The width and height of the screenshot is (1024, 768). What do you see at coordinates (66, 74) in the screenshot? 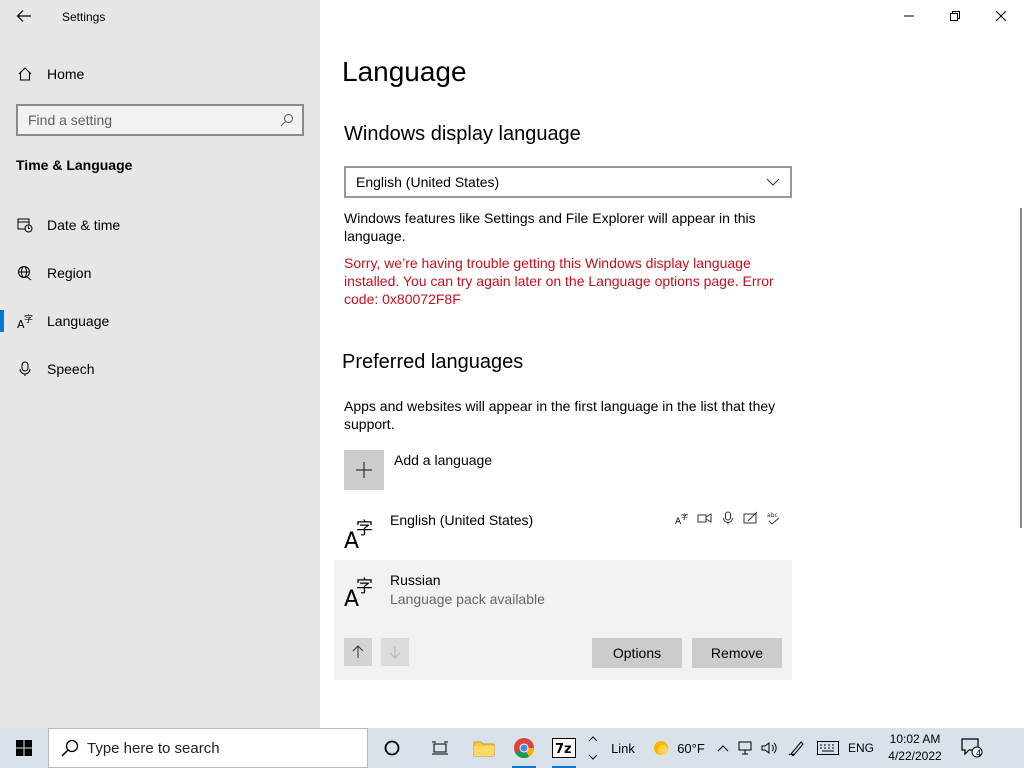
I see `home-label: Home` at bounding box center [66, 74].